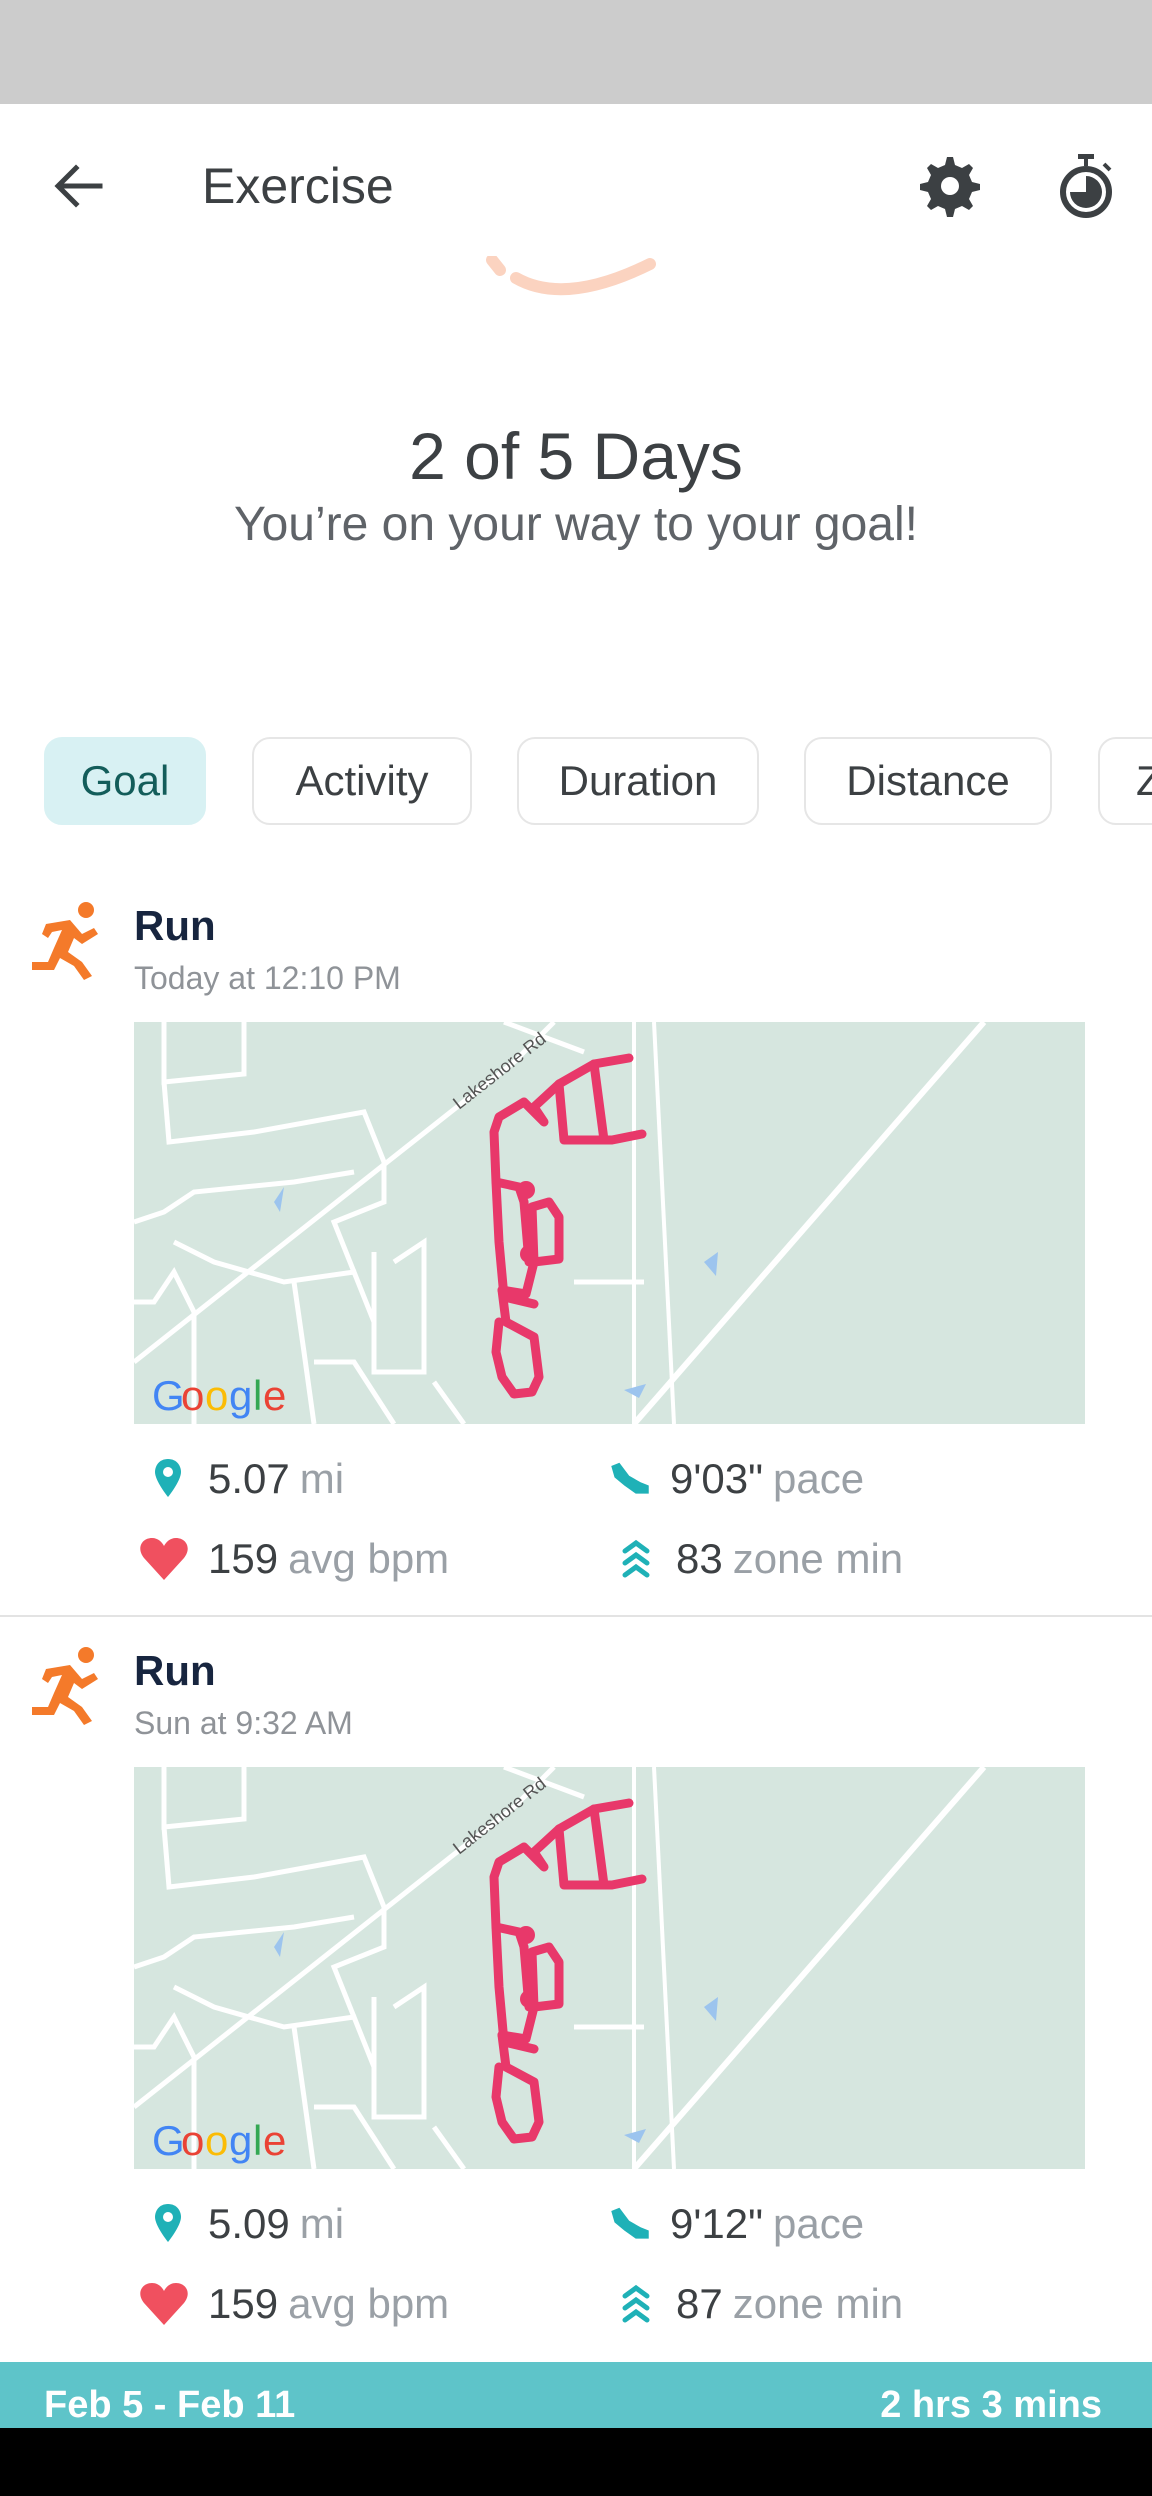  I want to click on goal-count: 2 of 5 Days, so click(576, 456).